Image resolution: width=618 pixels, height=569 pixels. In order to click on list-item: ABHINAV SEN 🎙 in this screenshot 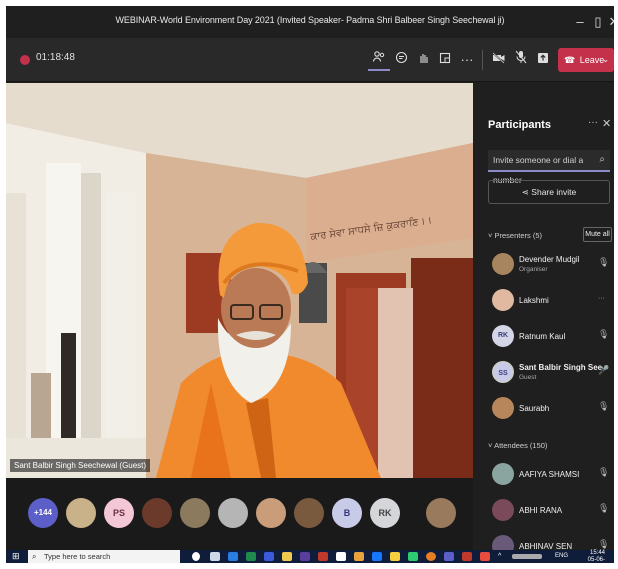, I will do `click(547, 540)`.